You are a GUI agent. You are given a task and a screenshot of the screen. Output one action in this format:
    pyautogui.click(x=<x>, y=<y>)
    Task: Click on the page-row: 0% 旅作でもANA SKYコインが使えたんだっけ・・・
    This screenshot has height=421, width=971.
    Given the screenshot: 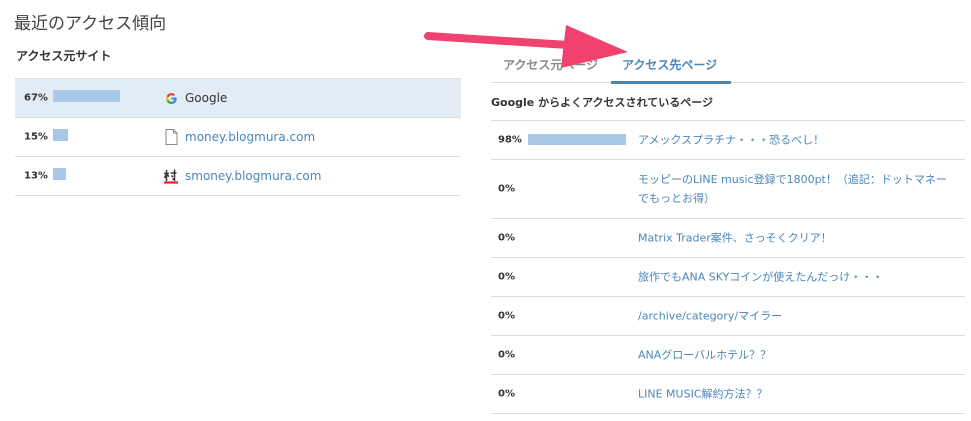 What is the action you would take?
    pyautogui.click(x=728, y=277)
    